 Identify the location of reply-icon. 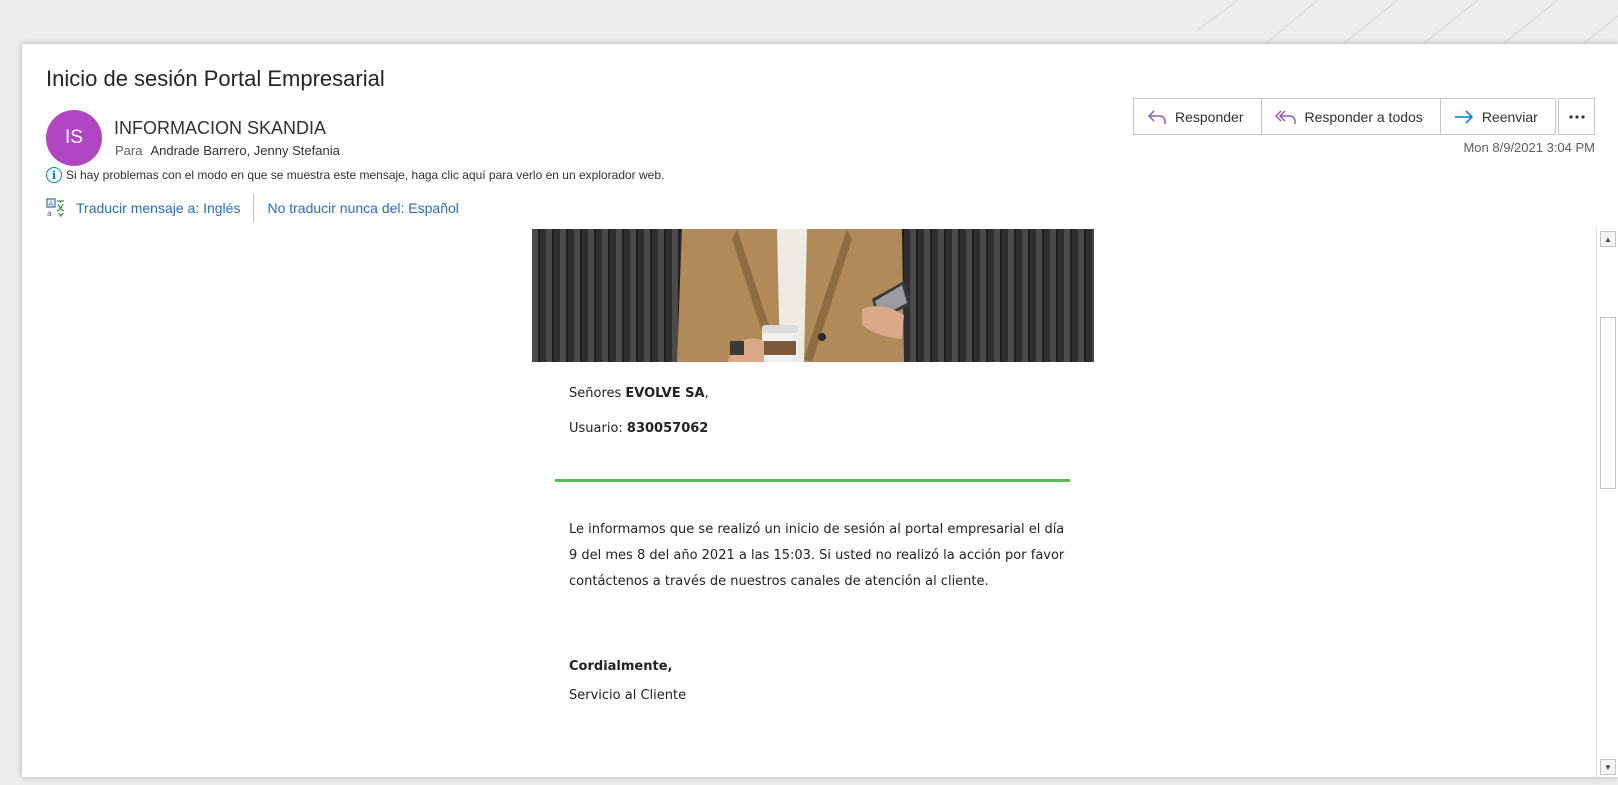
(1156, 116).